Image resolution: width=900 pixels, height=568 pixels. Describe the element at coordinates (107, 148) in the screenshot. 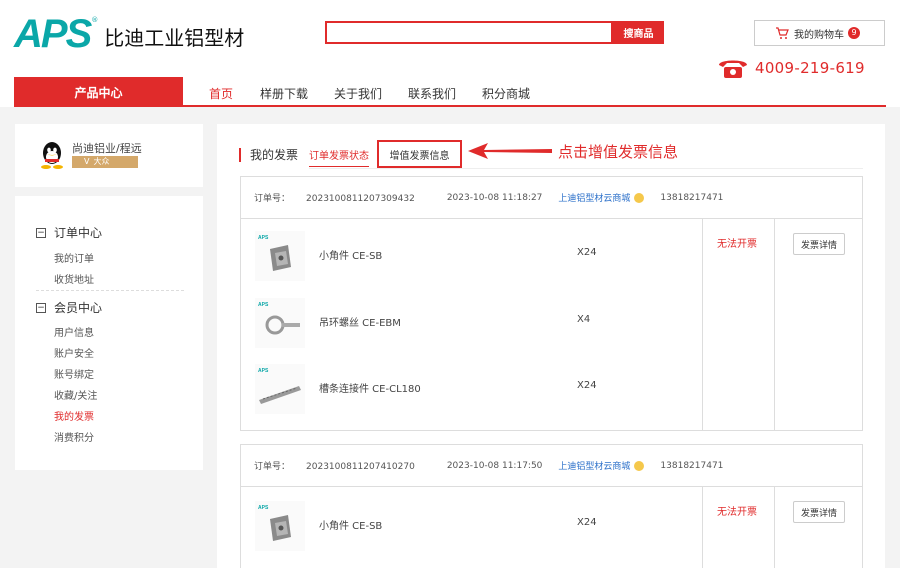

I see `user-name: 尚迪铝业/程远` at that location.